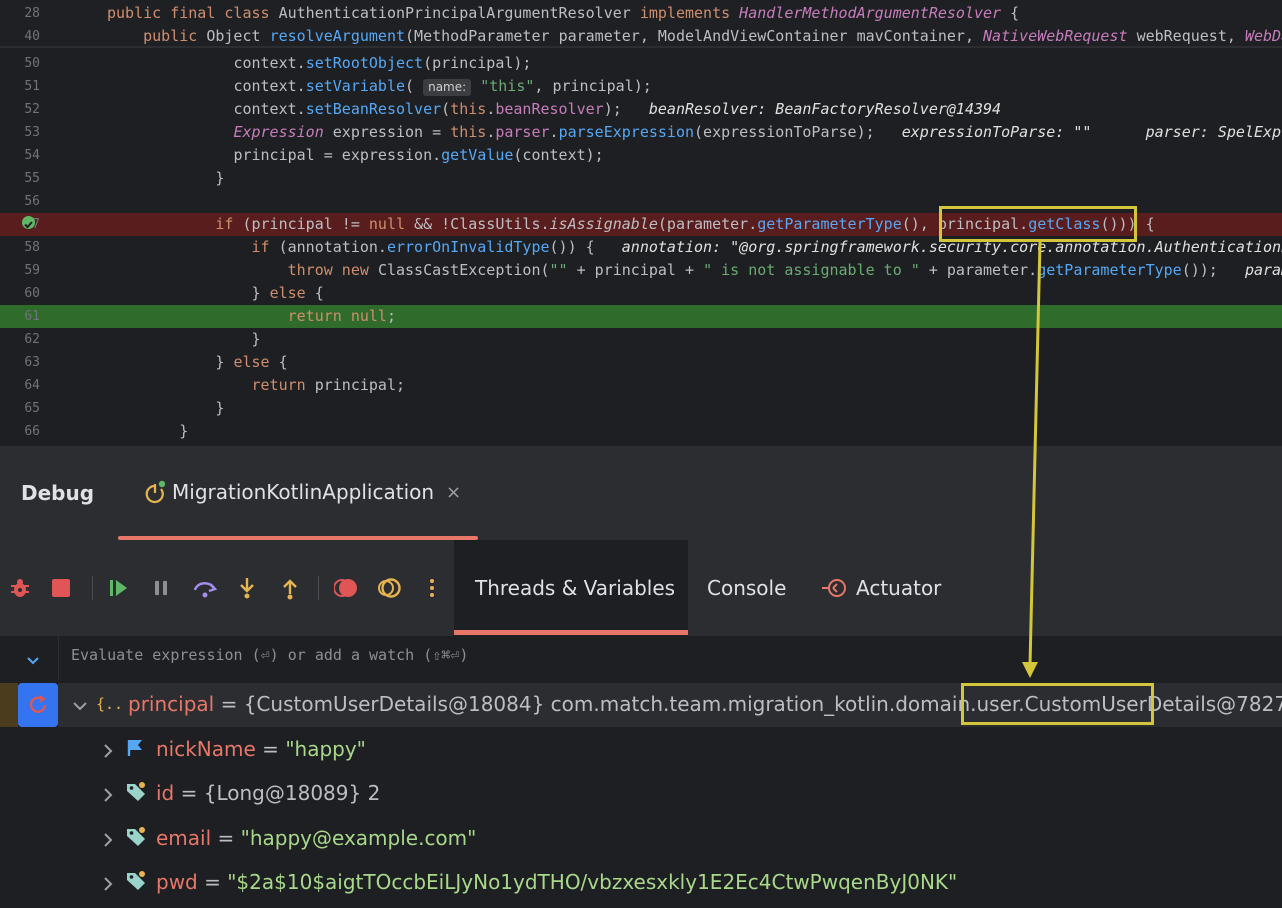 The width and height of the screenshot is (1282, 908). I want to click on annotation-arrow, so click(1032, 459).